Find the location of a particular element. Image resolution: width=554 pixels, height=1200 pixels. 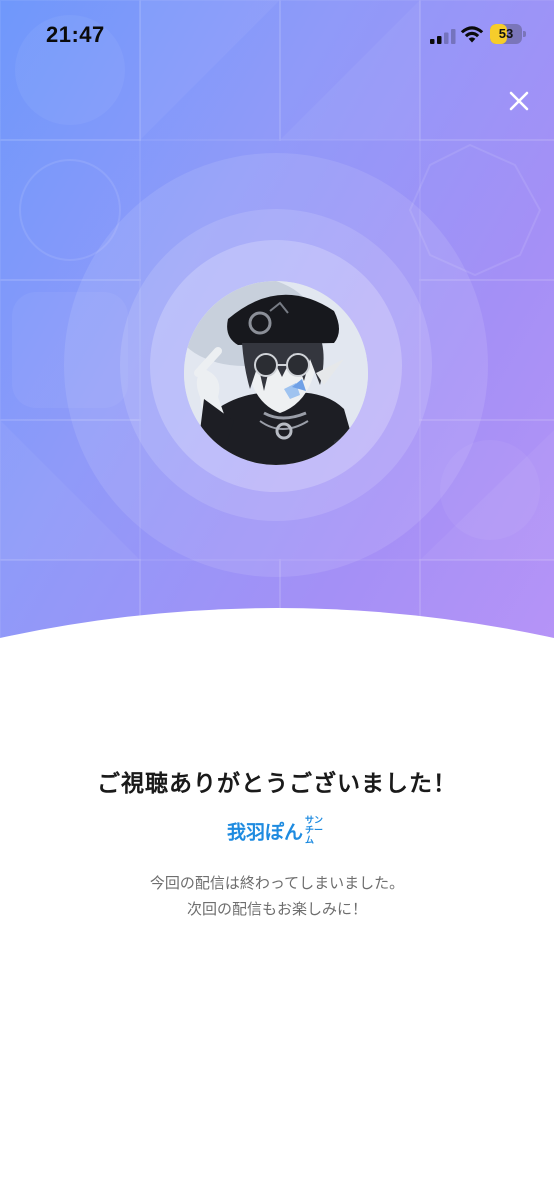

streamer-suffix-bottom: チーム is located at coordinates (314, 836).